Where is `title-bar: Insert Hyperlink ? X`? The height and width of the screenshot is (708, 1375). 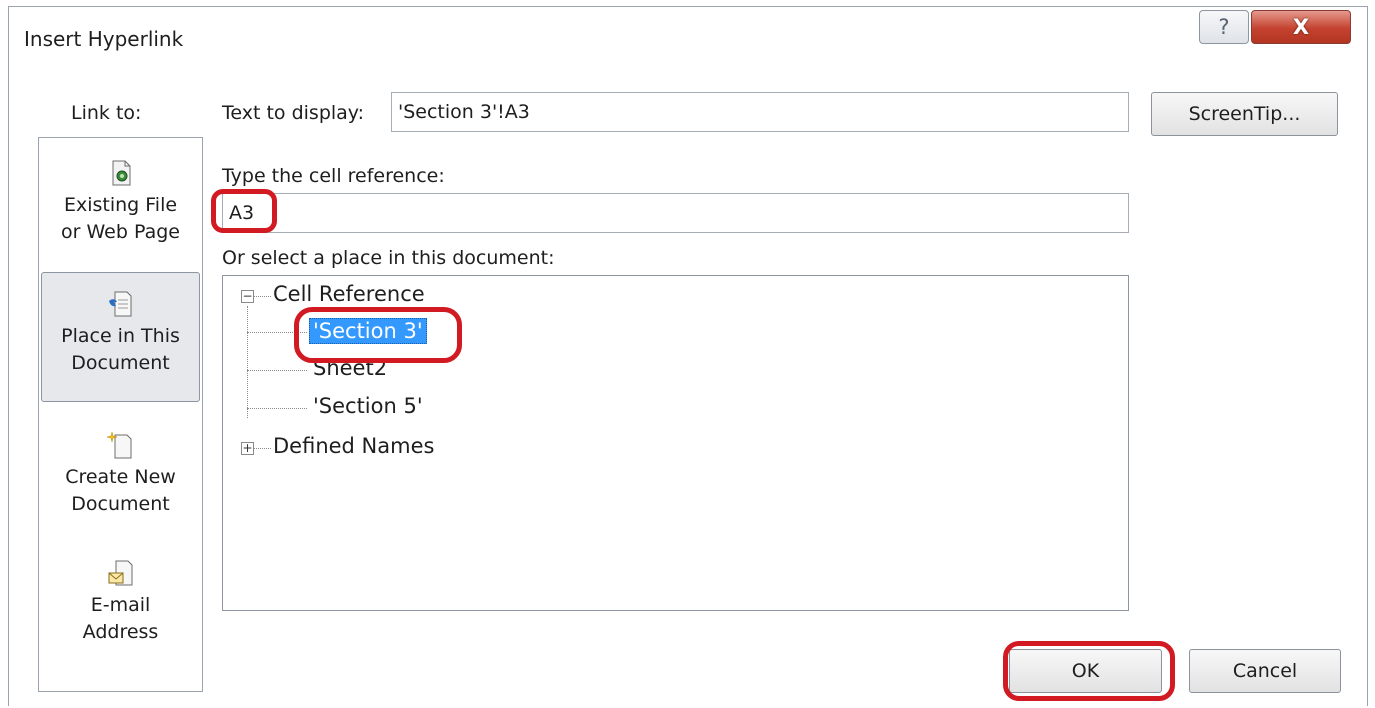 title-bar: Insert Hyperlink ? X is located at coordinates (688, 37).